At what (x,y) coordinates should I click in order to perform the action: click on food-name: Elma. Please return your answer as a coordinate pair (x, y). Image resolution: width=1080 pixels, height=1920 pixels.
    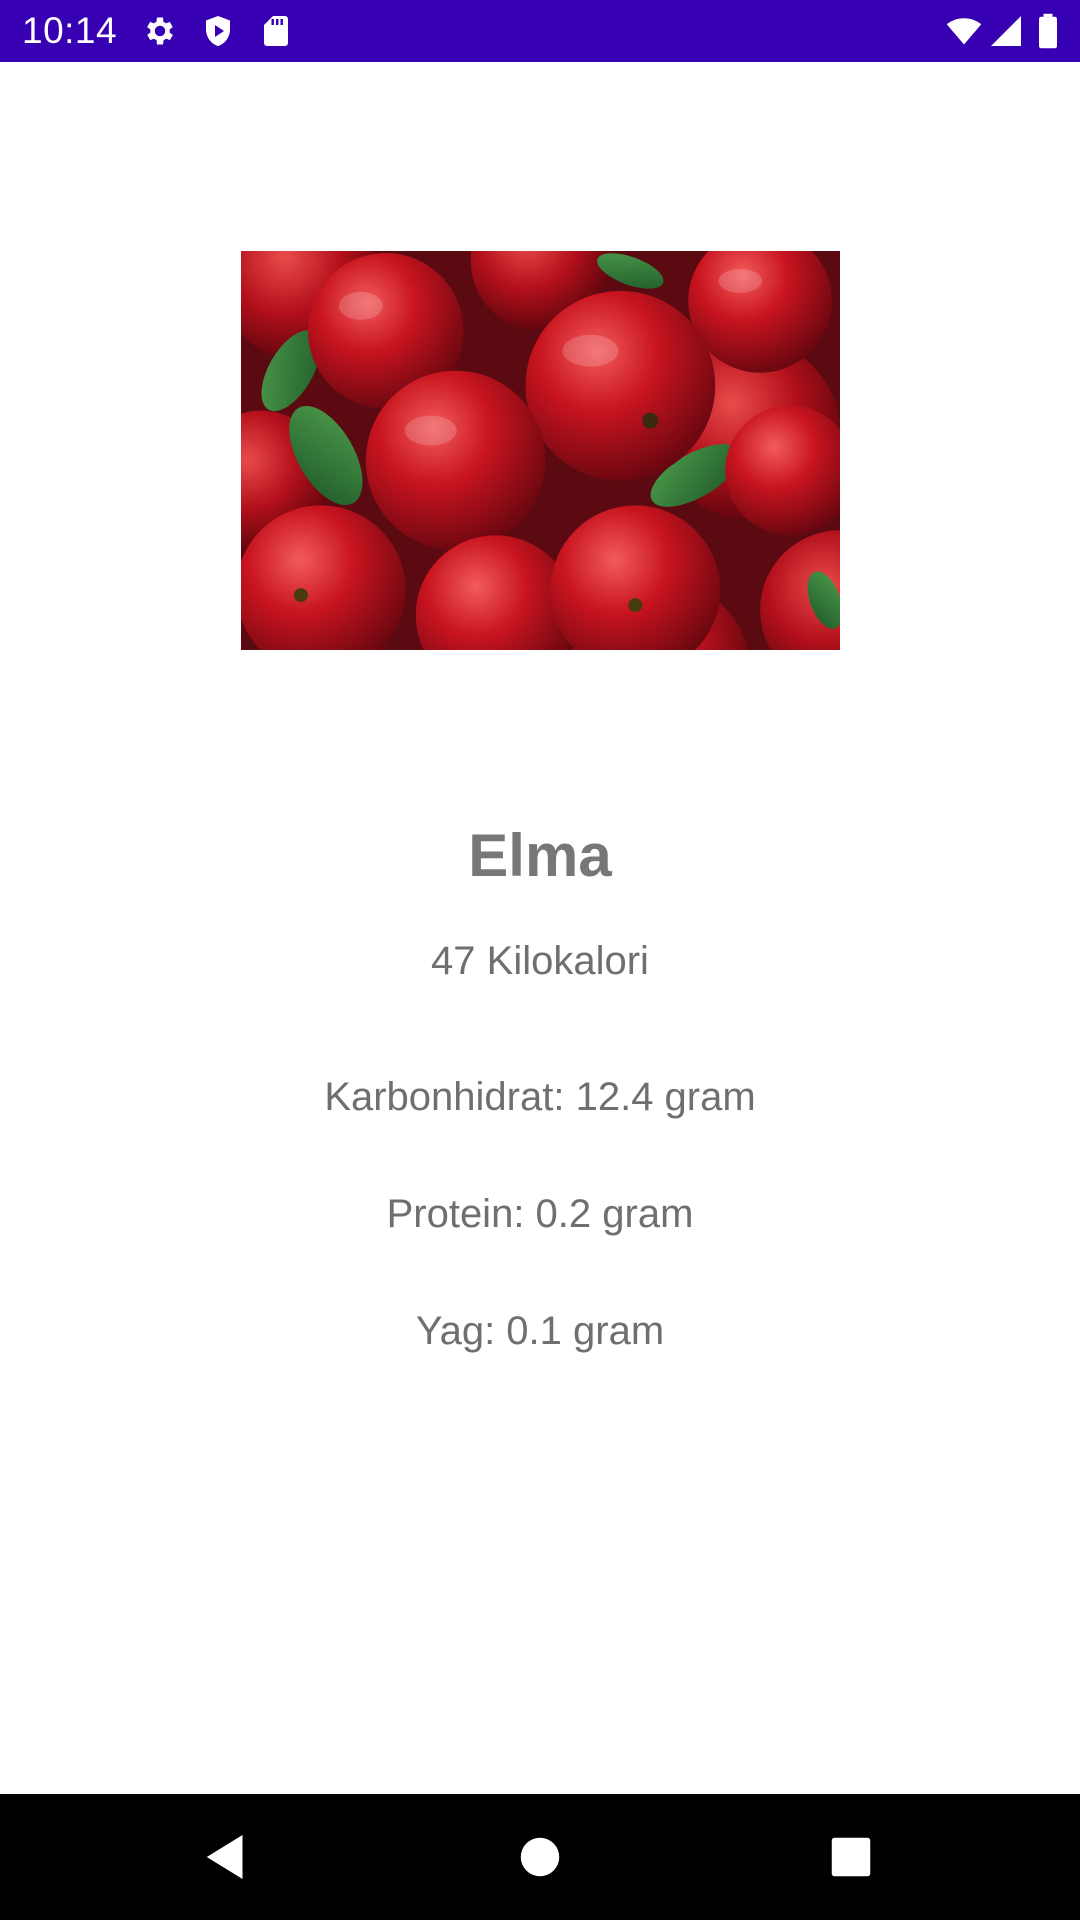
    Looking at the image, I should click on (540, 855).